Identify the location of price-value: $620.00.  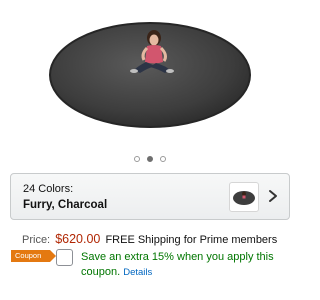
(78, 239).